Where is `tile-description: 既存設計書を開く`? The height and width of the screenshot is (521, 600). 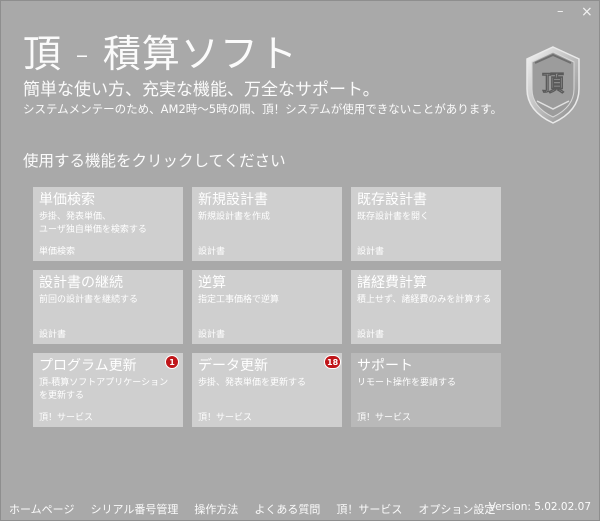
tile-description: 既存設計書を開く is located at coordinates (393, 217).